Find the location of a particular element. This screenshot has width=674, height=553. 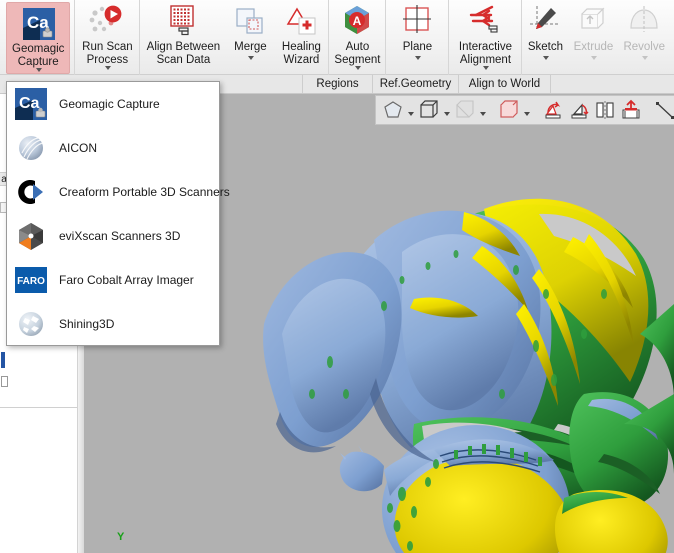

auto-segment-label: Auto Segment is located at coordinates (357, 53).